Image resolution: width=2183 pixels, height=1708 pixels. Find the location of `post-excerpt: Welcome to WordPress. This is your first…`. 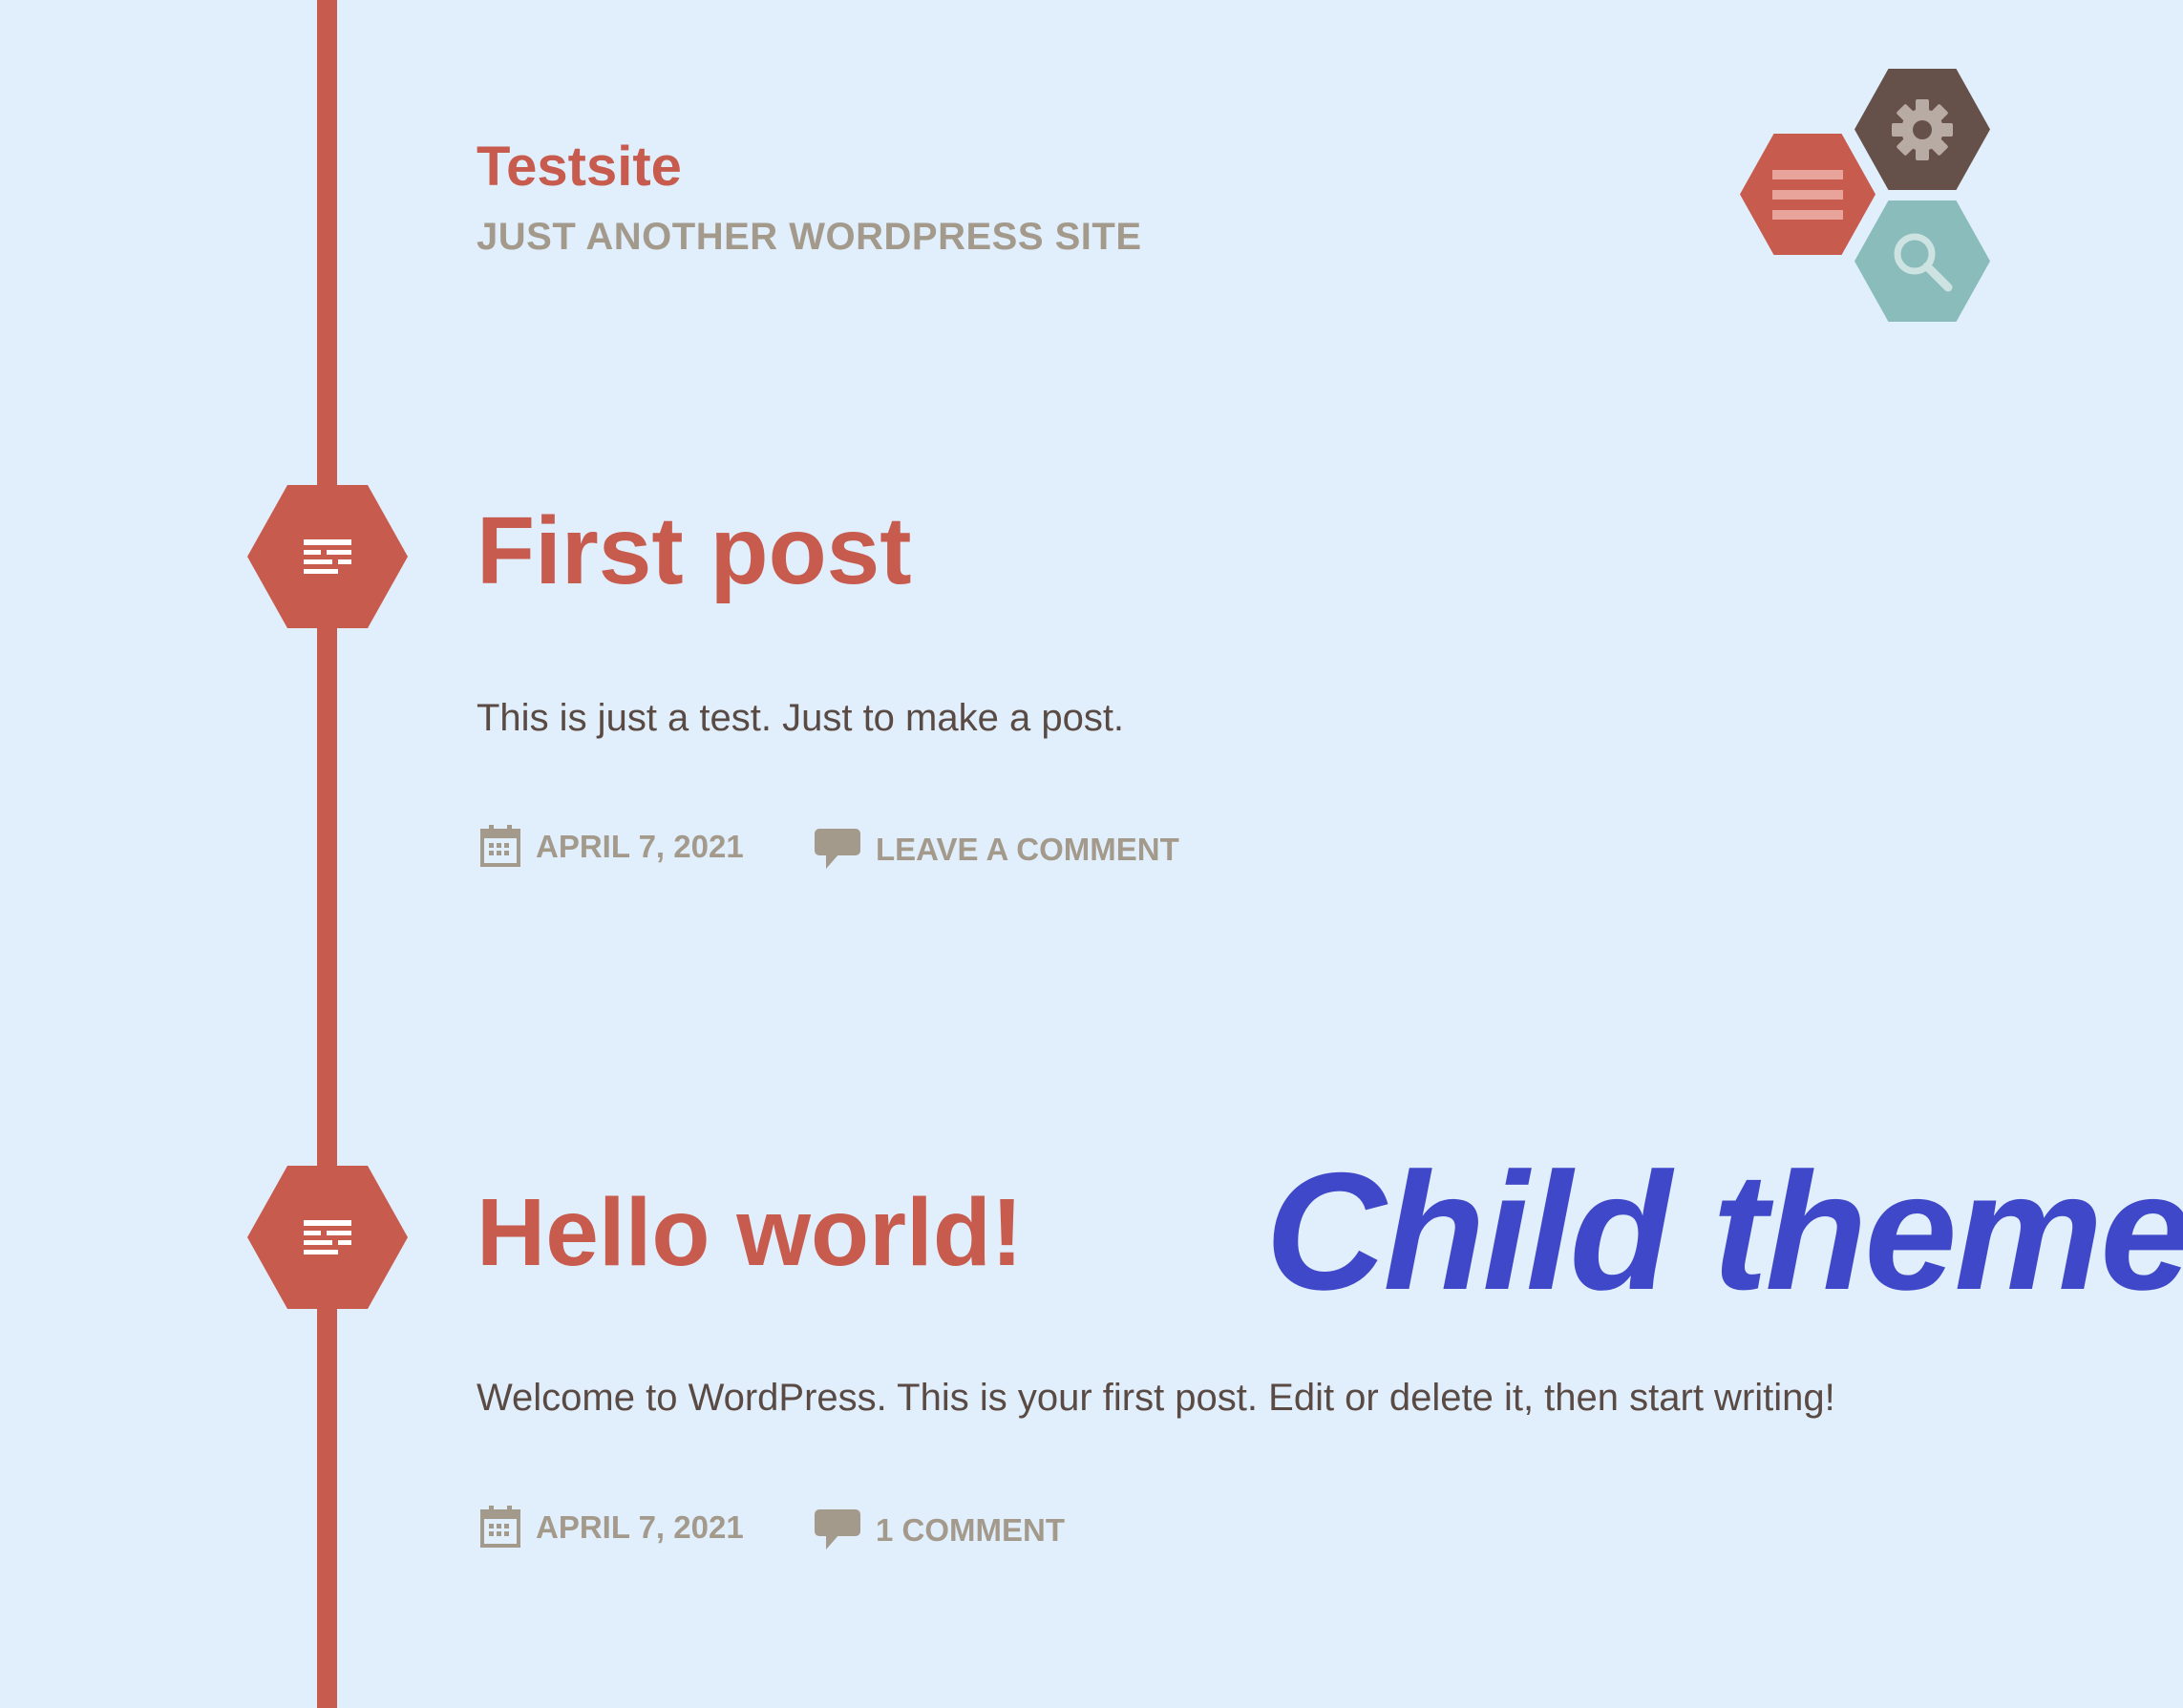

post-excerpt: Welcome to WordPress. This is your first… is located at coordinates (1156, 1398).